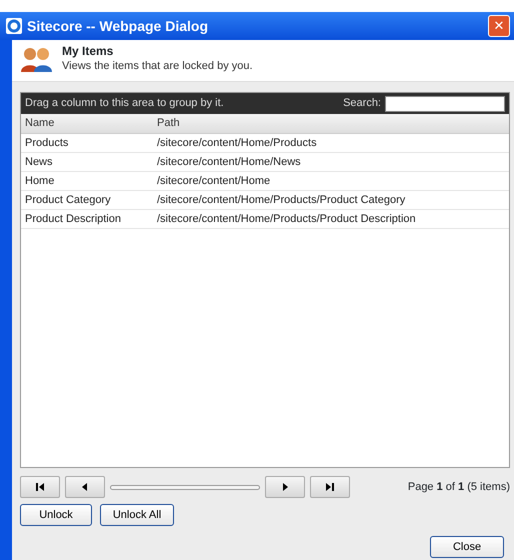 This screenshot has height=560, width=514. I want to click on first-page-icon, so click(40, 487).